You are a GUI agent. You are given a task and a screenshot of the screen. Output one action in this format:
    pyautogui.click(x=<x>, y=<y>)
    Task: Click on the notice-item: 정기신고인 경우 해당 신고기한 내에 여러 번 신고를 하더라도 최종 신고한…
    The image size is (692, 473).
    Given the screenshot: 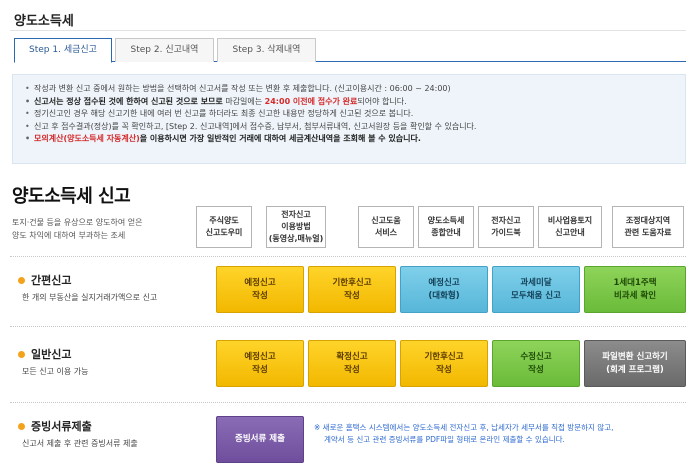 What is the action you would take?
    pyautogui.click(x=355, y=114)
    